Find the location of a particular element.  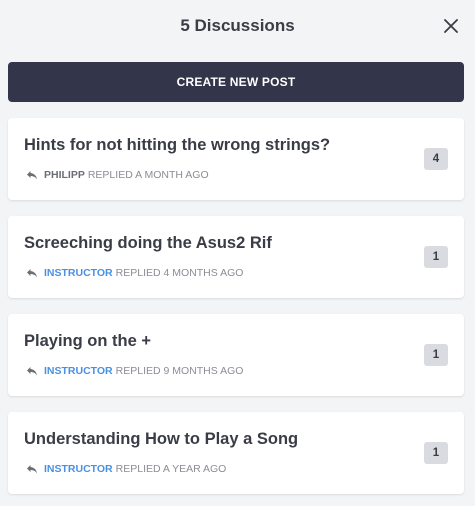

reply-time: REPLIED 9 MONTHS AGO is located at coordinates (179, 371).